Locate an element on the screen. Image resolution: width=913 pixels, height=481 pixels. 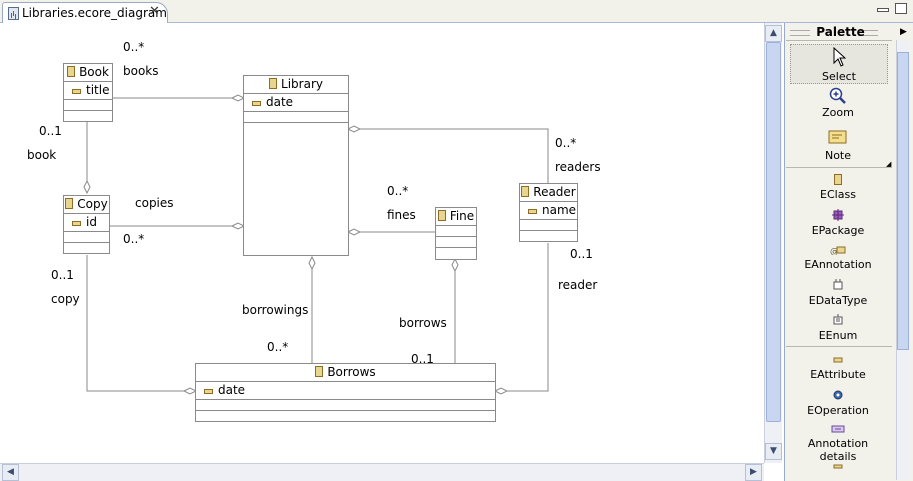
class-borrows: Borrows date is located at coordinates (345, 392).